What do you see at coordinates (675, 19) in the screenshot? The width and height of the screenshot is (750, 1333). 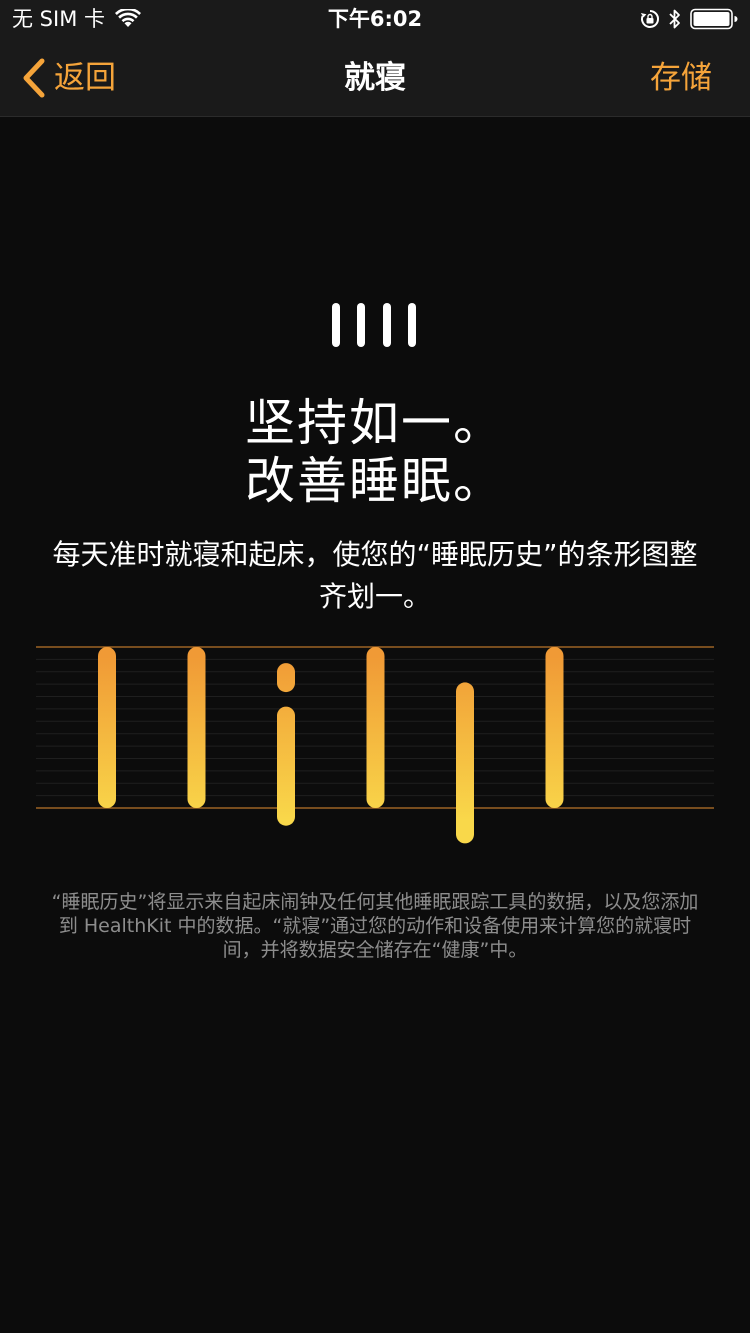 I see `bluetooth-icon` at bounding box center [675, 19].